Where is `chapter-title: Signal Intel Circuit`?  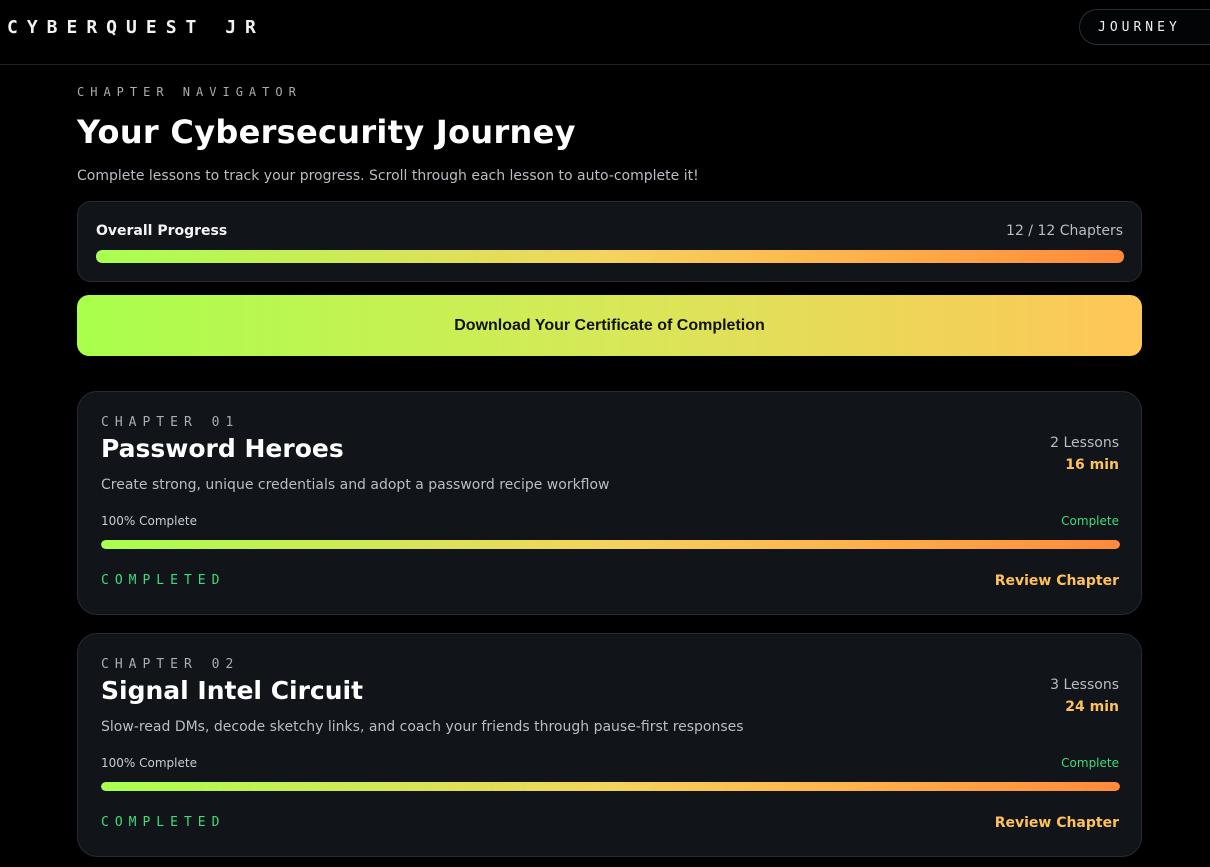 chapter-title: Signal Intel Circuit is located at coordinates (232, 690).